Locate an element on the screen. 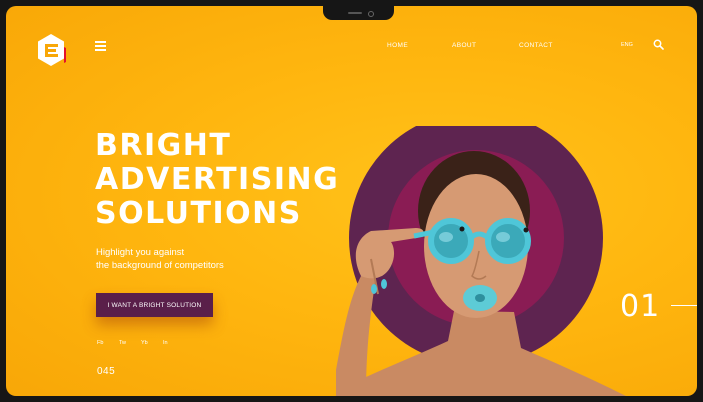 Image resolution: width=703 pixels, height=402 pixels. hero-headline: BRIGHT ADVERTISING SOLUTIONS is located at coordinates (217, 180).